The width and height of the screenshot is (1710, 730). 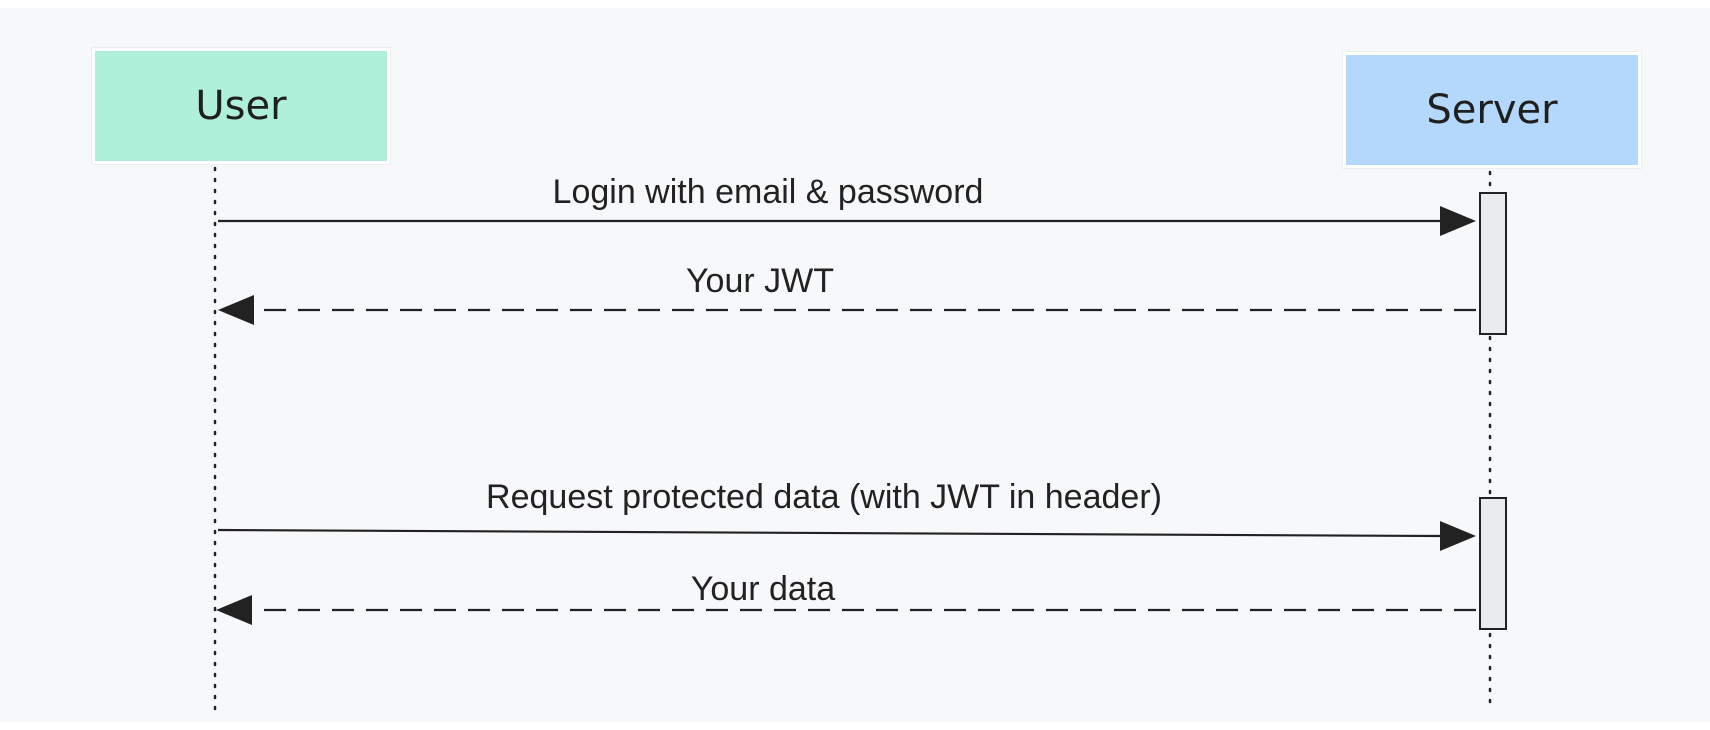 What do you see at coordinates (760, 281) in the screenshot?
I see `message-label-jwt: Your JWT` at bounding box center [760, 281].